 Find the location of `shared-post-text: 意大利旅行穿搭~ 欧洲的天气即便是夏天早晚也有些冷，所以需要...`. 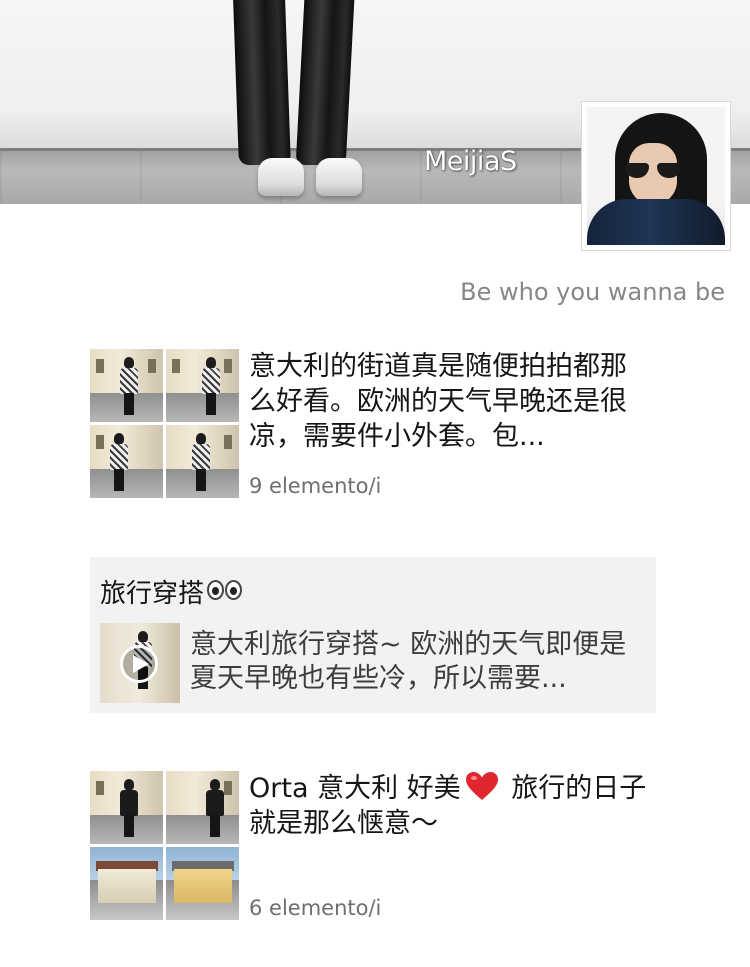

shared-post-text: 意大利旅行穿搭~ 欧洲的天气即便是夏天早晚也有些冷，所以需要... is located at coordinates (408, 661).